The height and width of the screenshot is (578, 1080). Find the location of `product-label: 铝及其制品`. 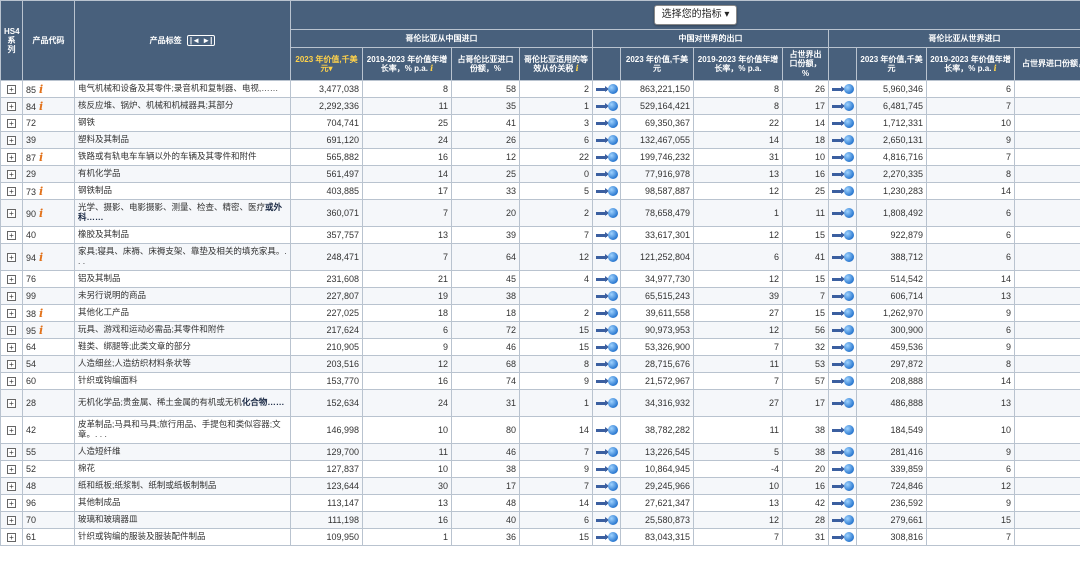

product-label: 铝及其制品 is located at coordinates (182, 279).